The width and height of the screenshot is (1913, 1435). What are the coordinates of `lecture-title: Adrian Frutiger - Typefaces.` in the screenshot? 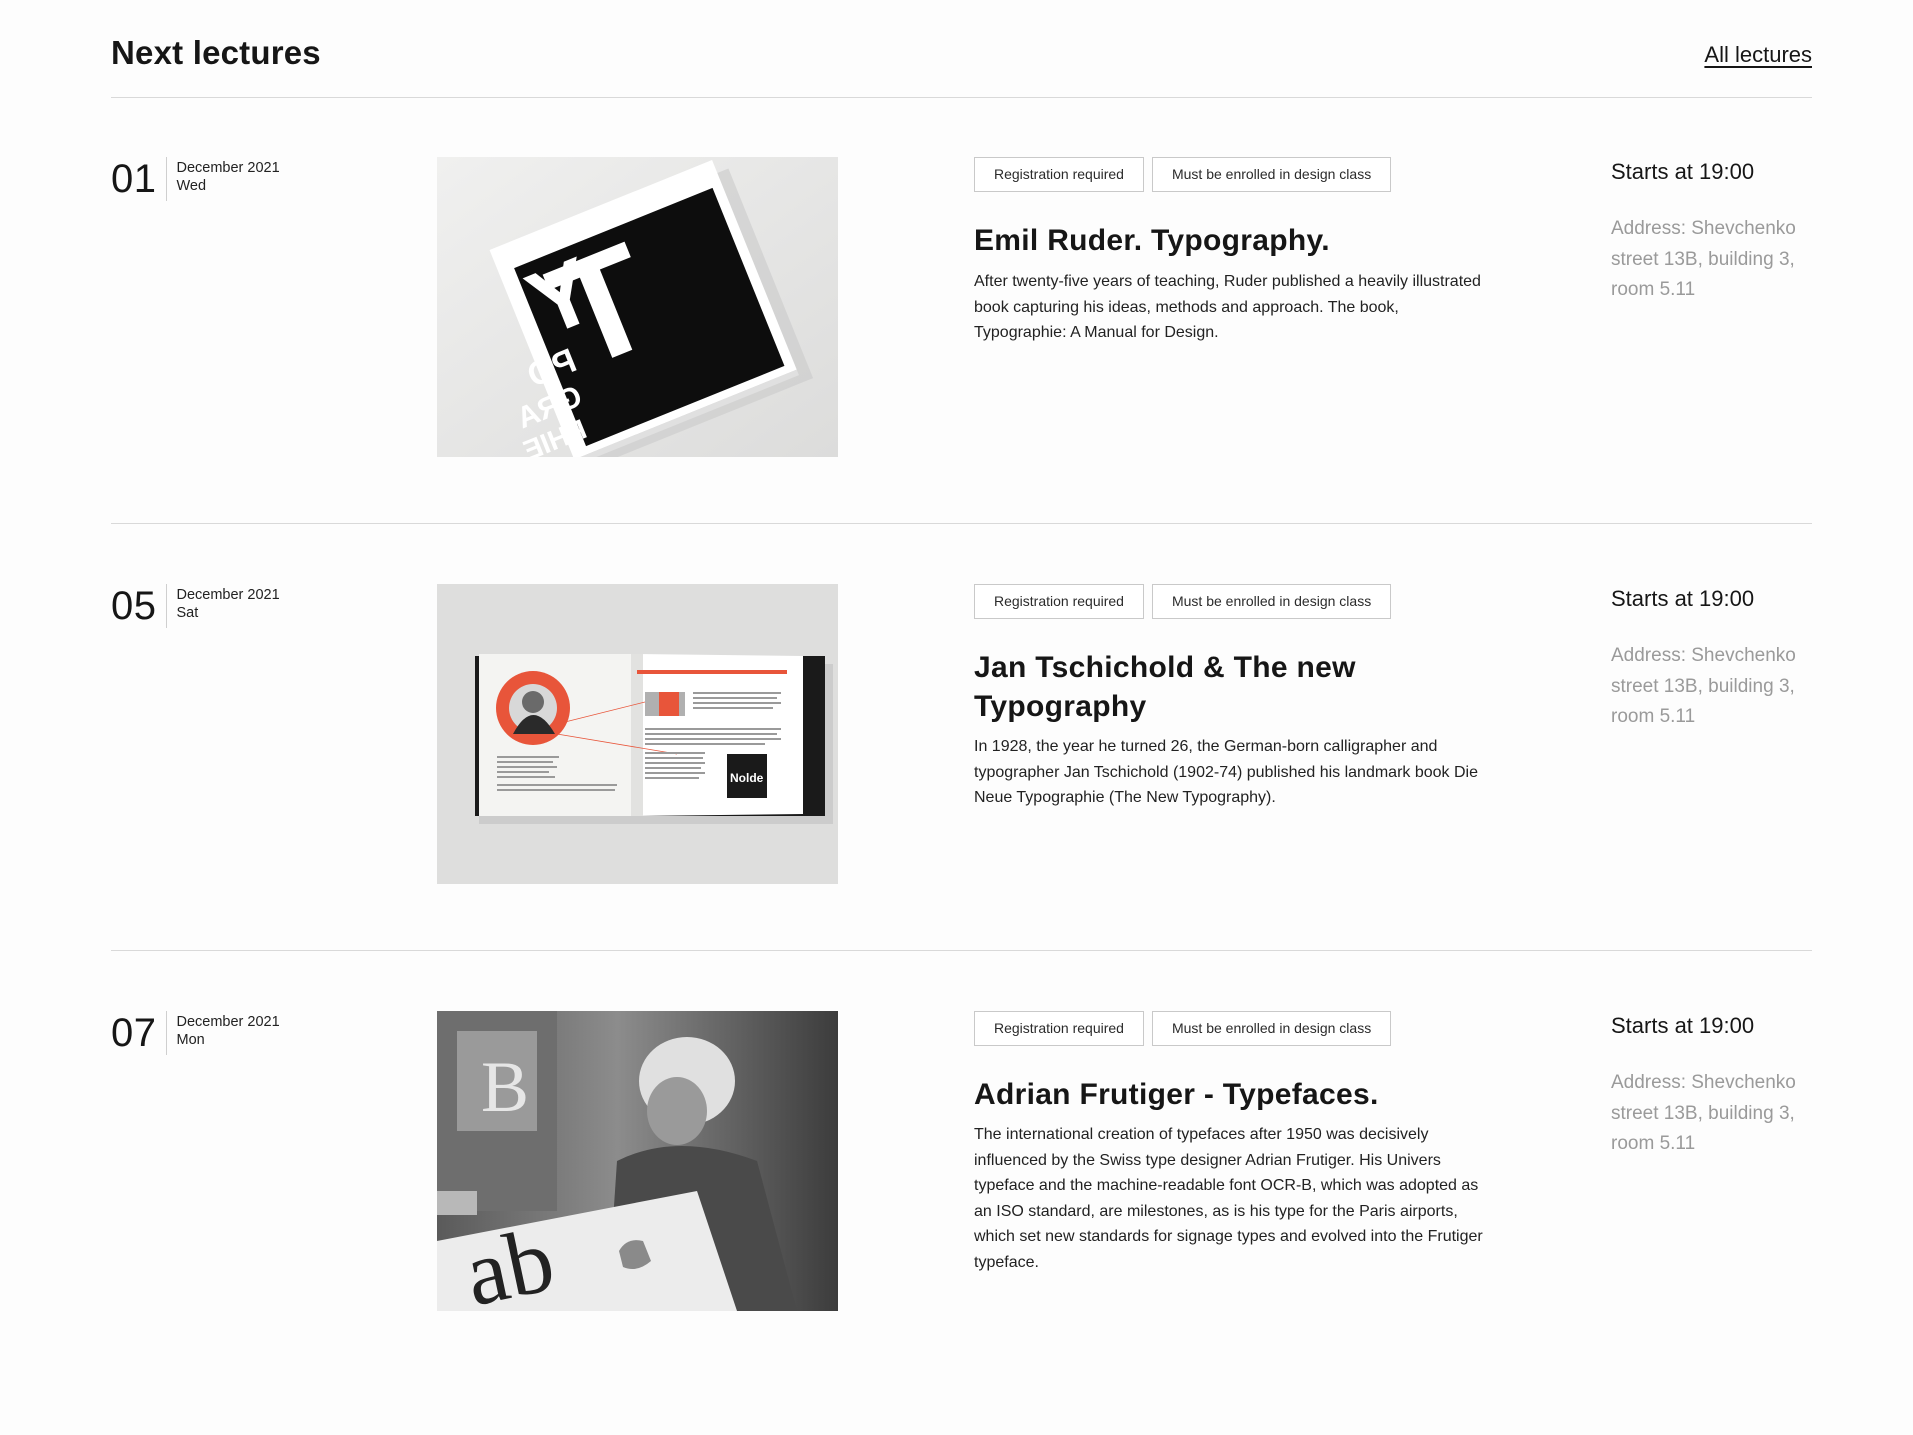 It's located at (1214, 1094).